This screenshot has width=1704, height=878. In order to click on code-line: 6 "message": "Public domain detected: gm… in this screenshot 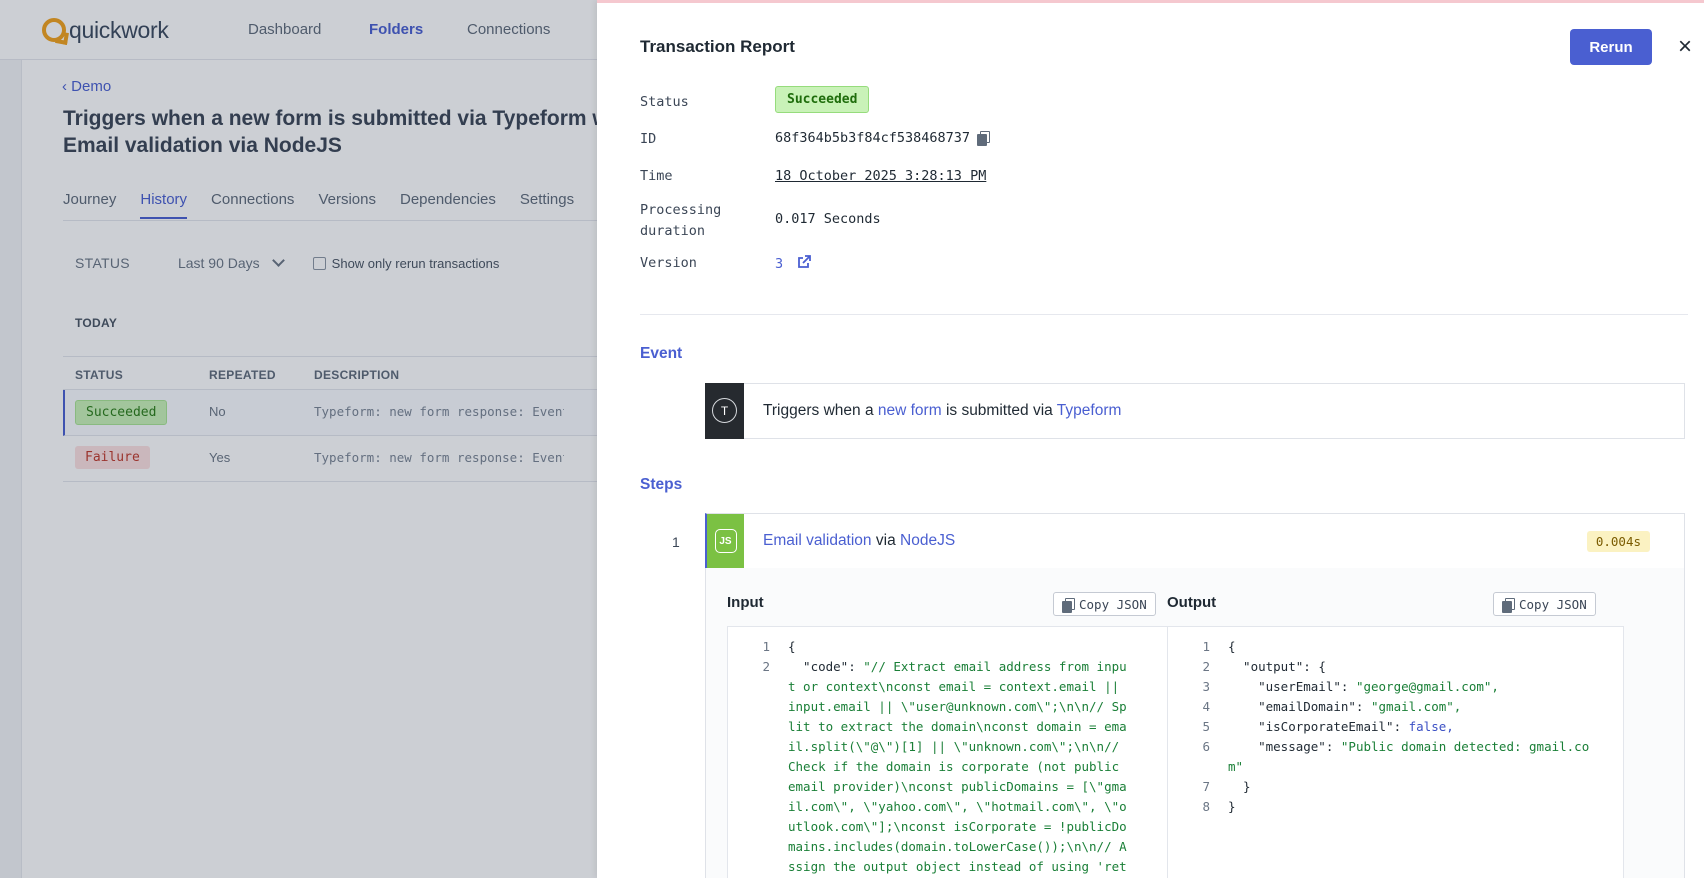, I will do `click(1395, 747)`.